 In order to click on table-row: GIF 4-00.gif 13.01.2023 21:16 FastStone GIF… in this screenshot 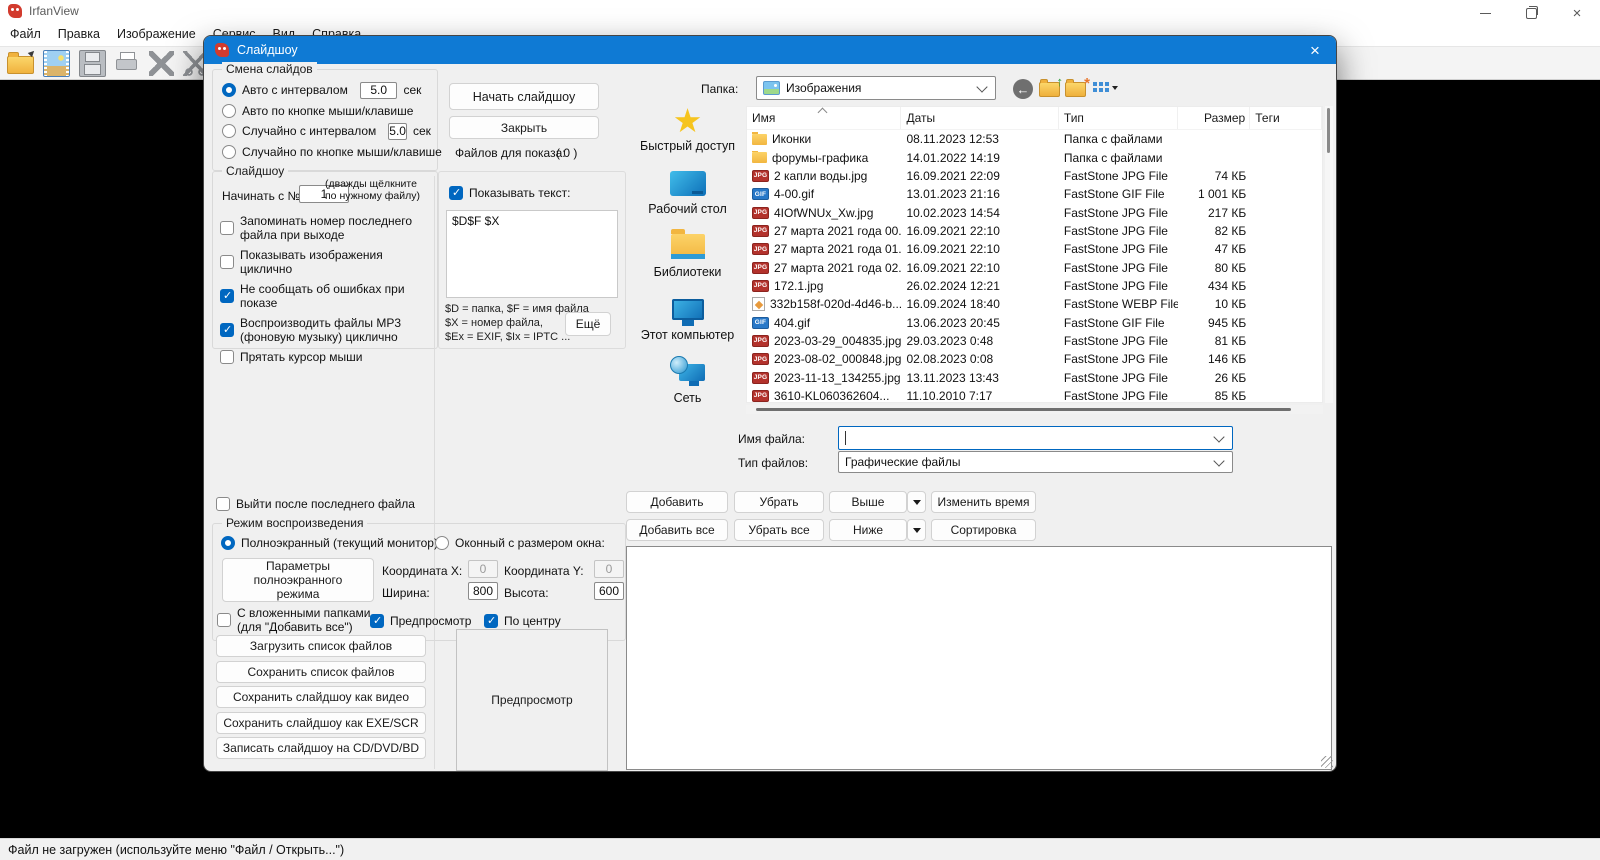, I will do `click(1034, 194)`.